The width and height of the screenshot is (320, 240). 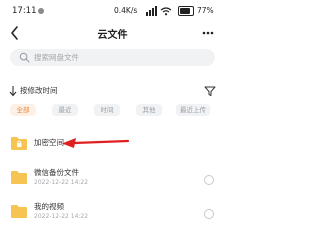 I want to click on annotation-arrow-icon, so click(x=96, y=143).